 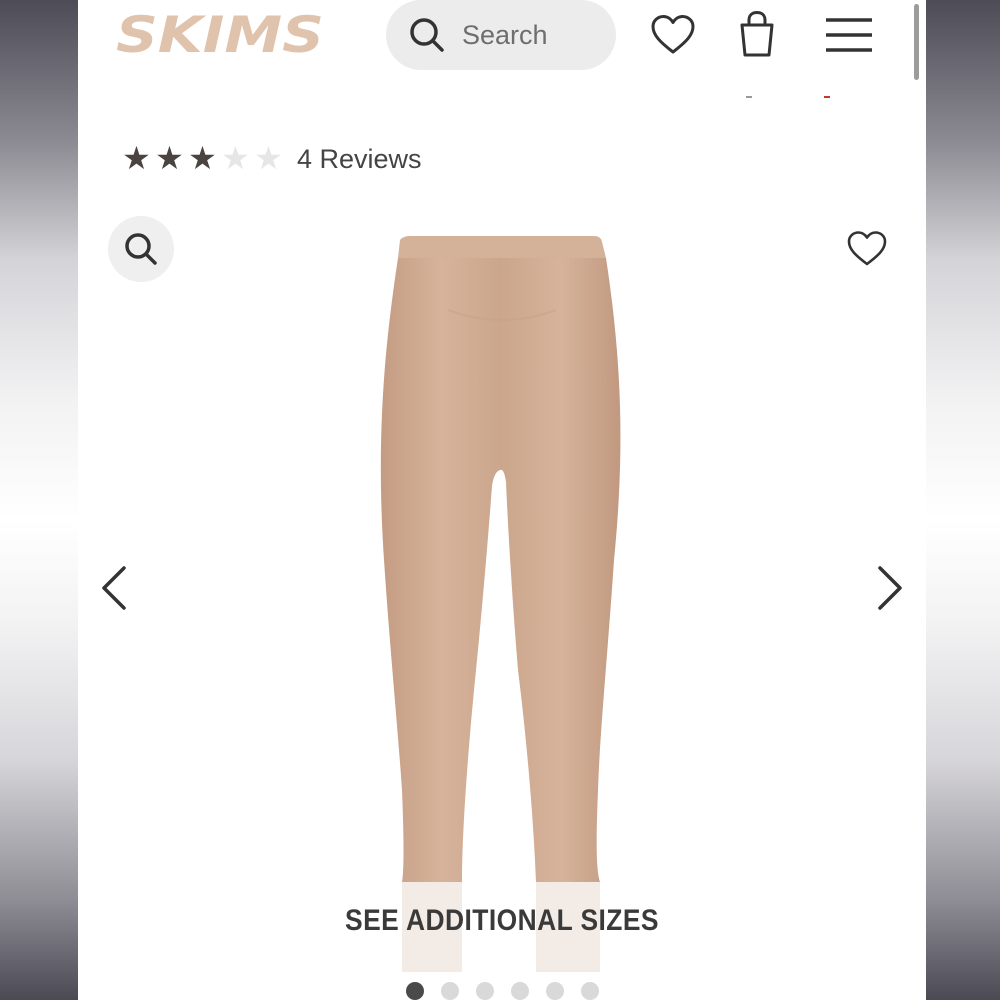 I want to click on shopping-bag-icon, so click(x=757, y=34).